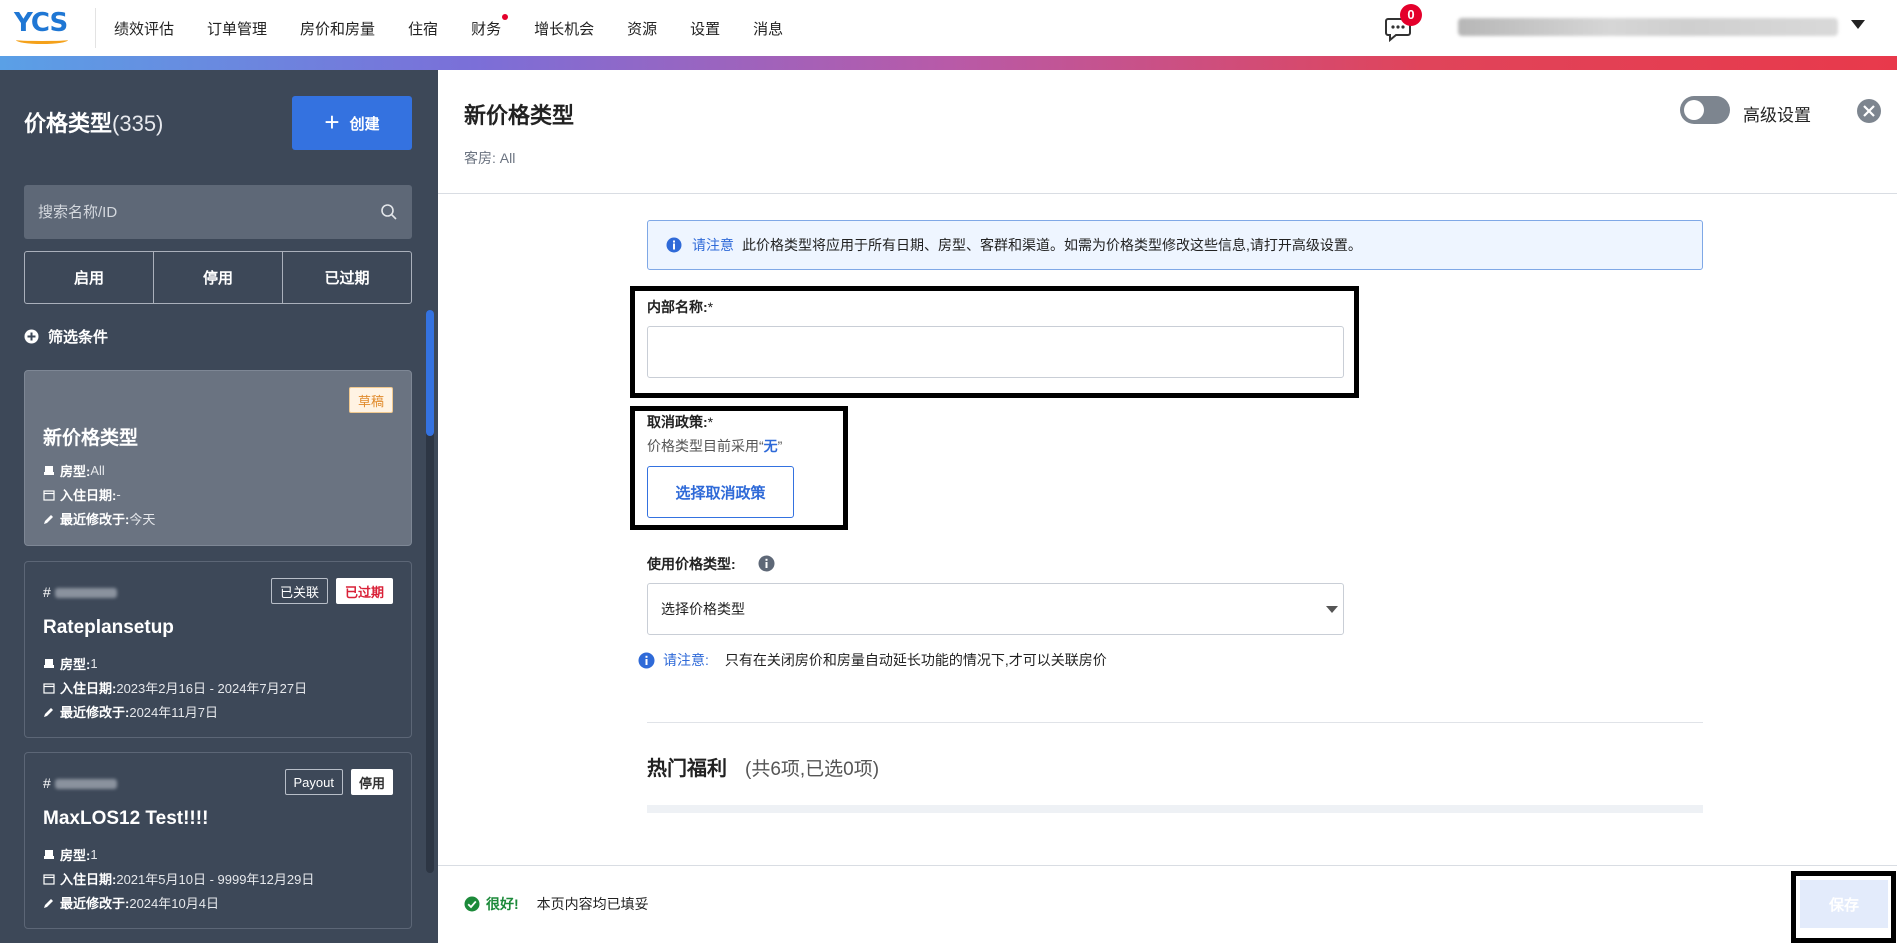 The height and width of the screenshot is (943, 1897). What do you see at coordinates (995, 609) in the screenshot?
I see `rate-plan-select: 选择价格类型` at bounding box center [995, 609].